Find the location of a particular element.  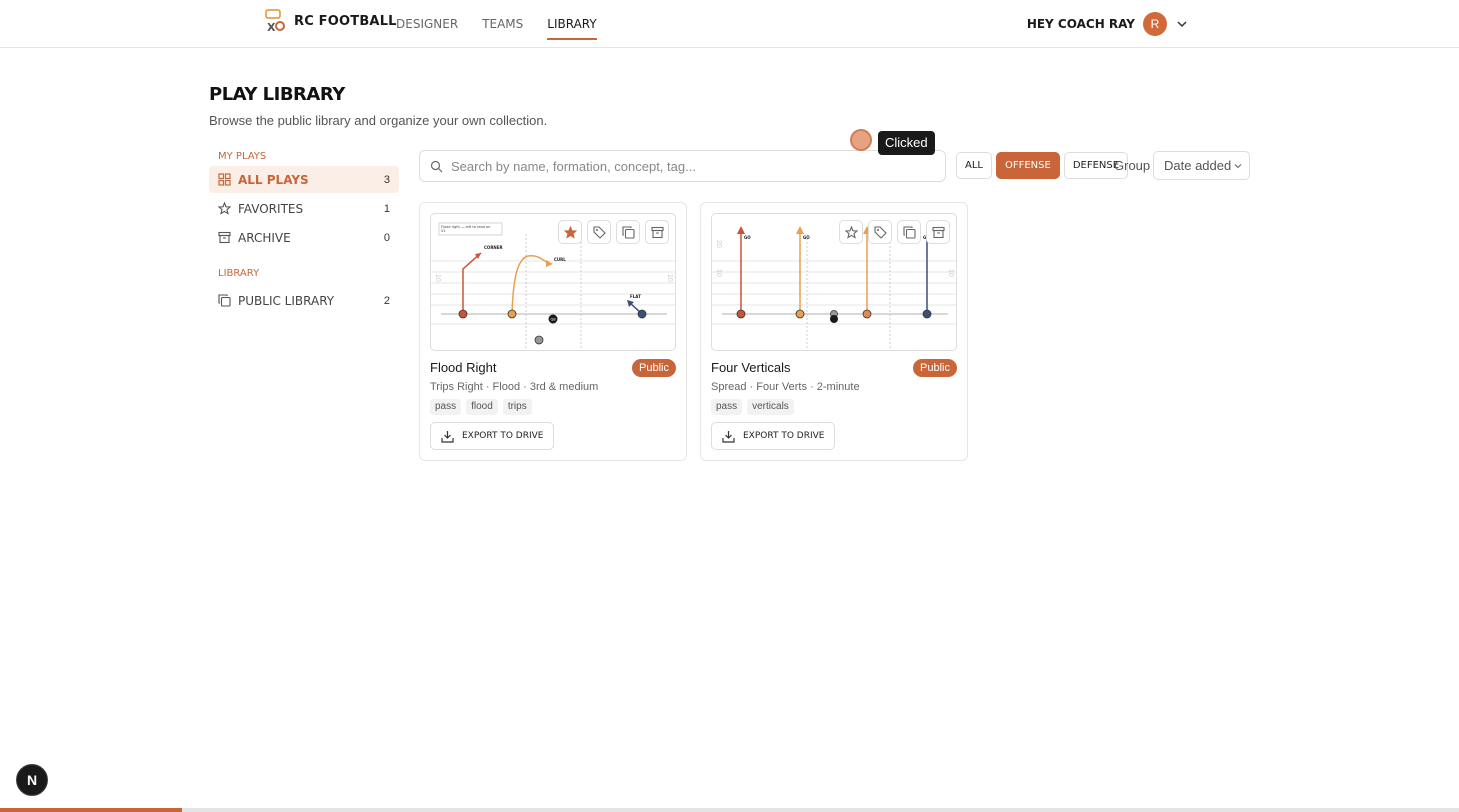

qb-label: QB is located at coordinates (554, 320).